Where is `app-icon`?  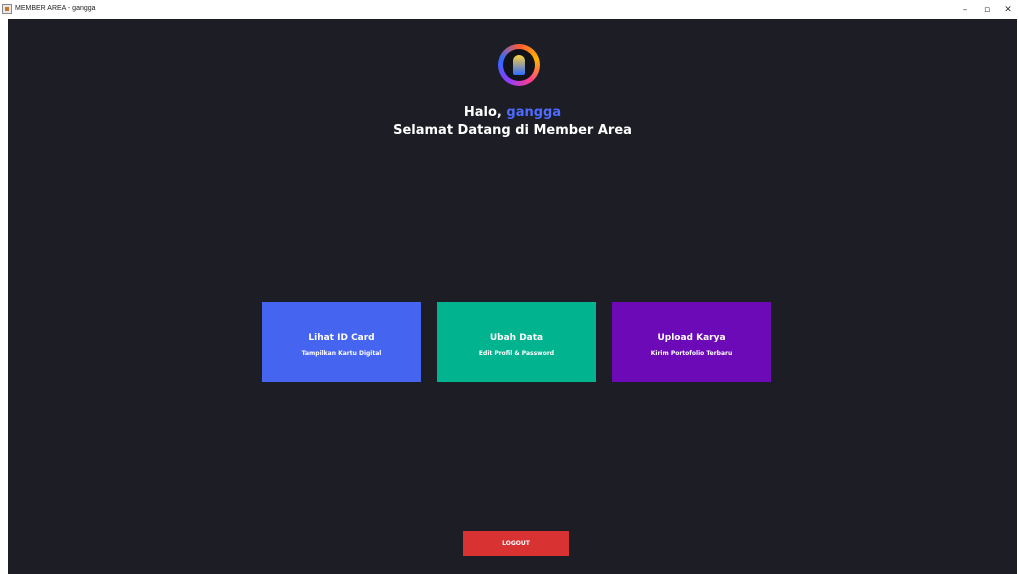 app-icon is located at coordinates (7, 9).